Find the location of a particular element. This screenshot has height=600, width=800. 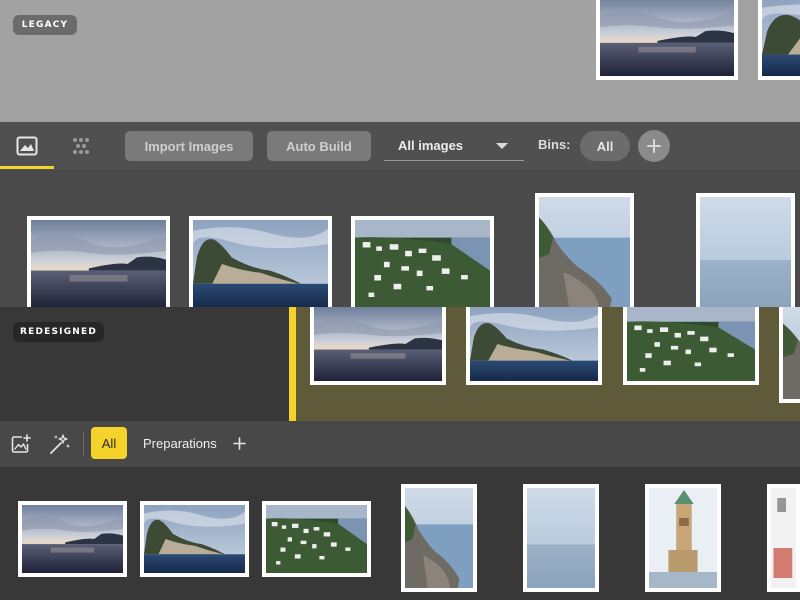

drop-zone is located at coordinates (548, 364).